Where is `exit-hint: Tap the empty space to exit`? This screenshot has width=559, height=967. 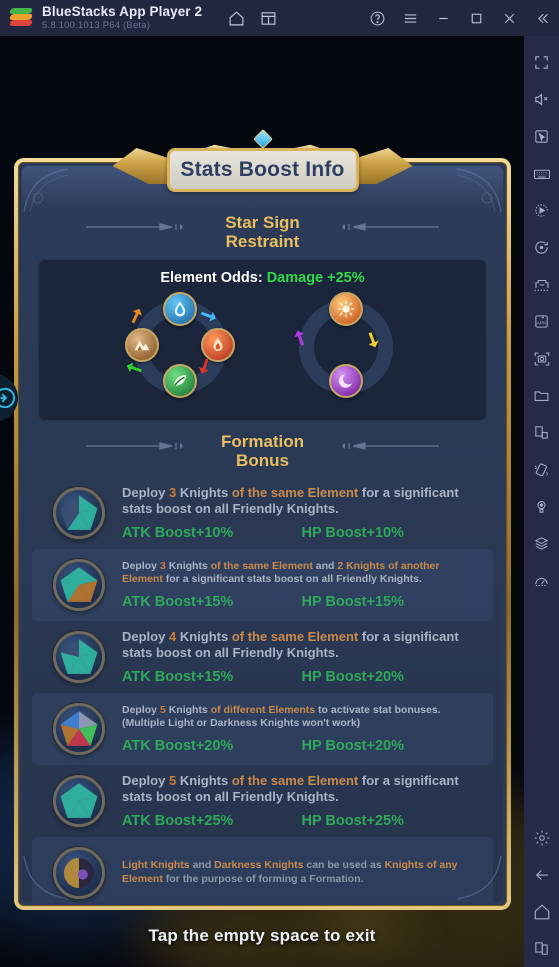 exit-hint: Tap the empty space to exit is located at coordinates (262, 935).